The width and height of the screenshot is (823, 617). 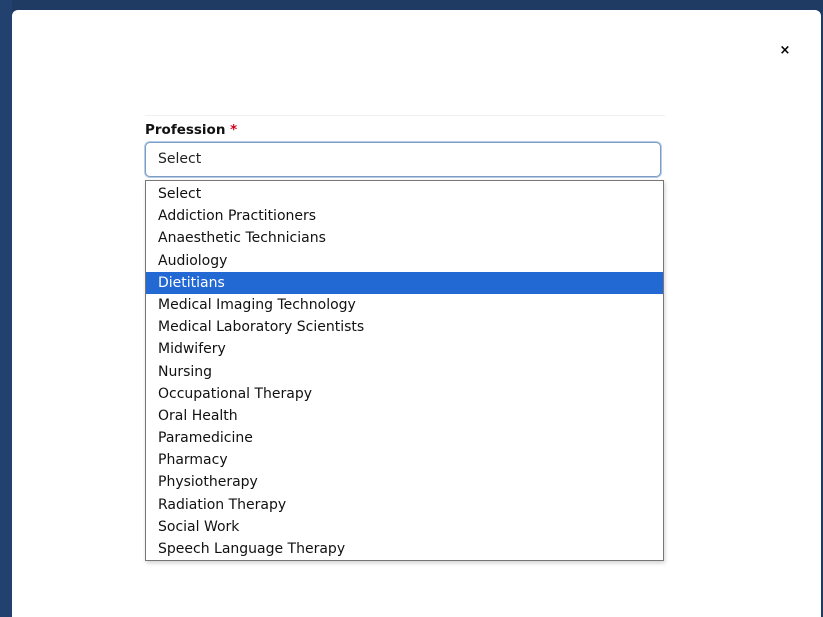 What do you see at coordinates (404, 238) in the screenshot?
I see `dropdown-option: Anaesthetic Technicians` at bounding box center [404, 238].